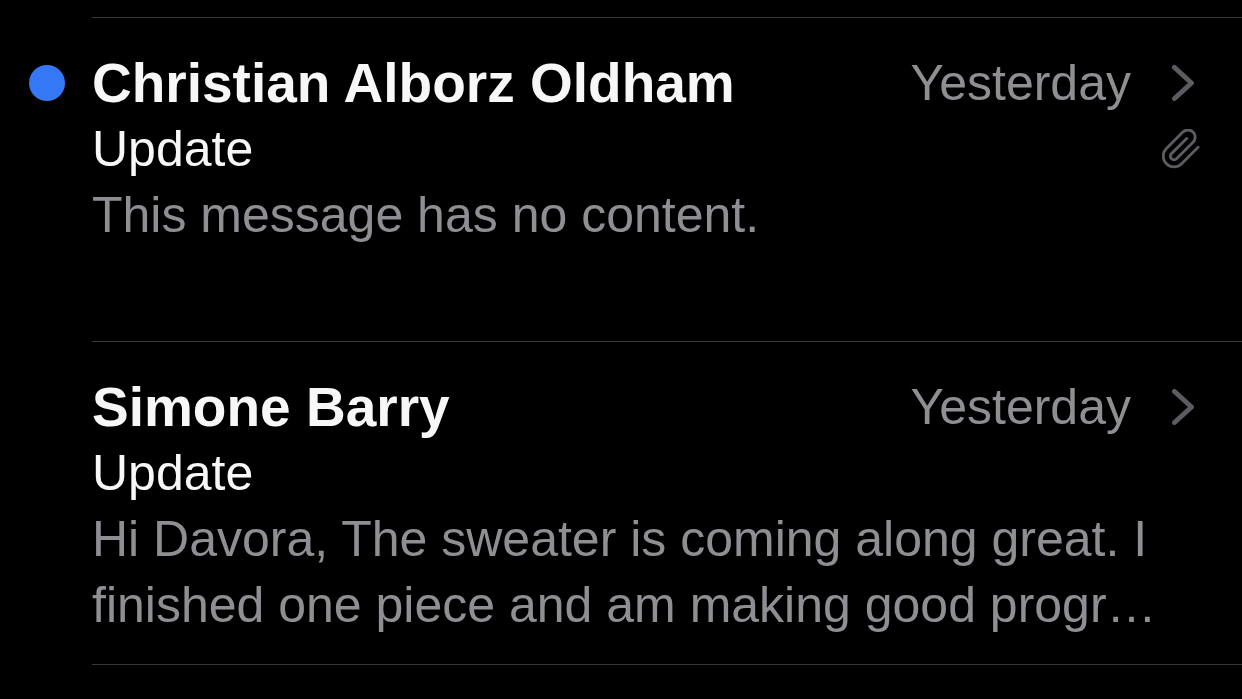 This screenshot has height=699, width=1242. Describe the element at coordinates (413, 83) in the screenshot. I see `sender-name: Christian Alborz Oldham` at that location.